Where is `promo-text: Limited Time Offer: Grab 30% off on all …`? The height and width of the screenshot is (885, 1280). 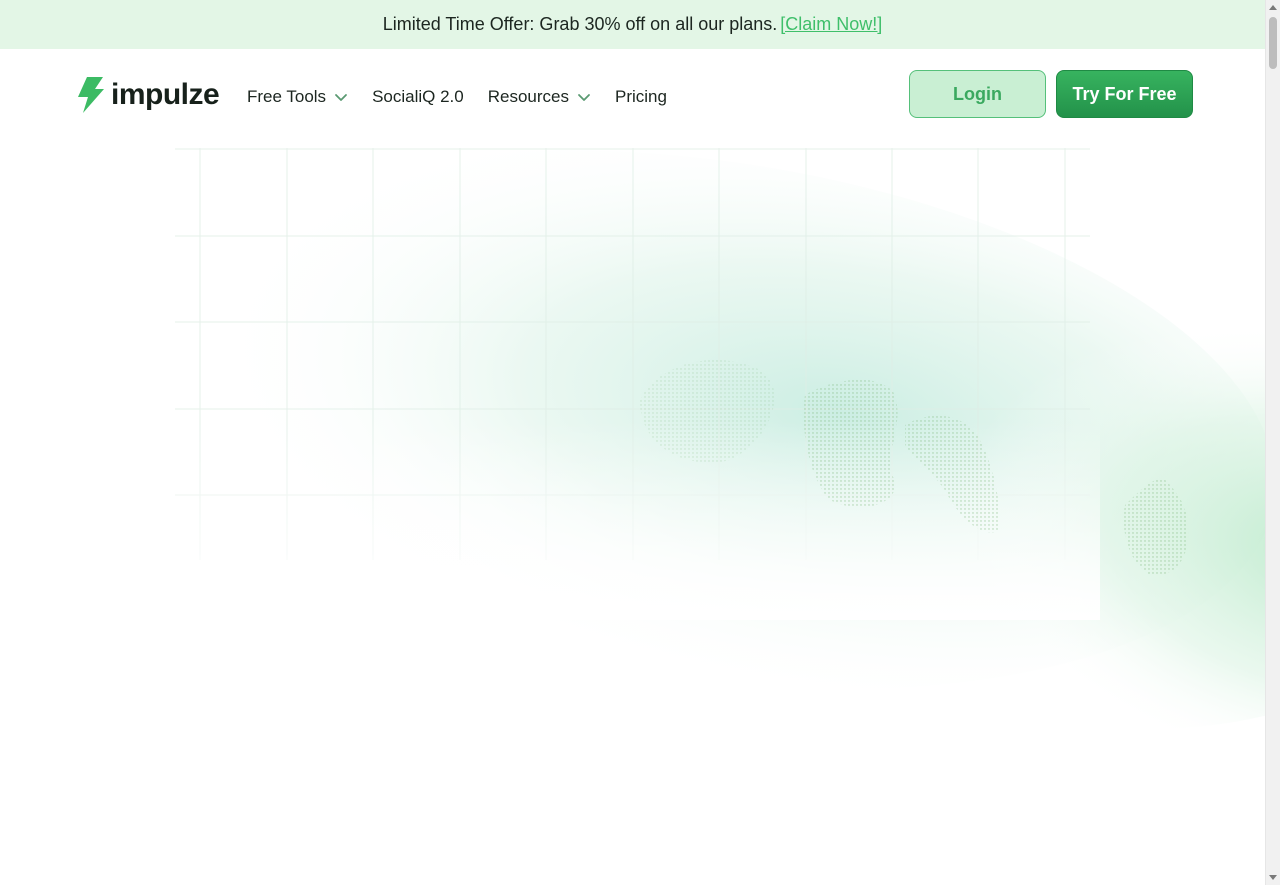
promo-text: Limited Time Offer: Grab 30% off on all … is located at coordinates (580, 24).